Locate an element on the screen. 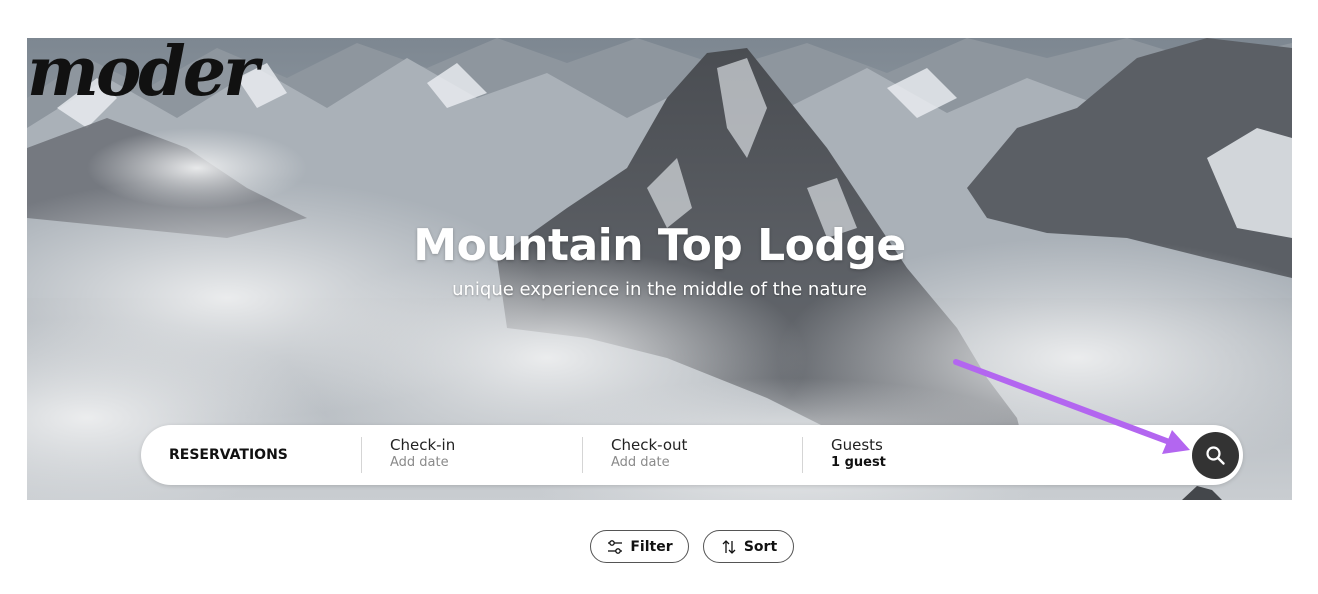  brand-logo: moder is located at coordinates (143, 72).